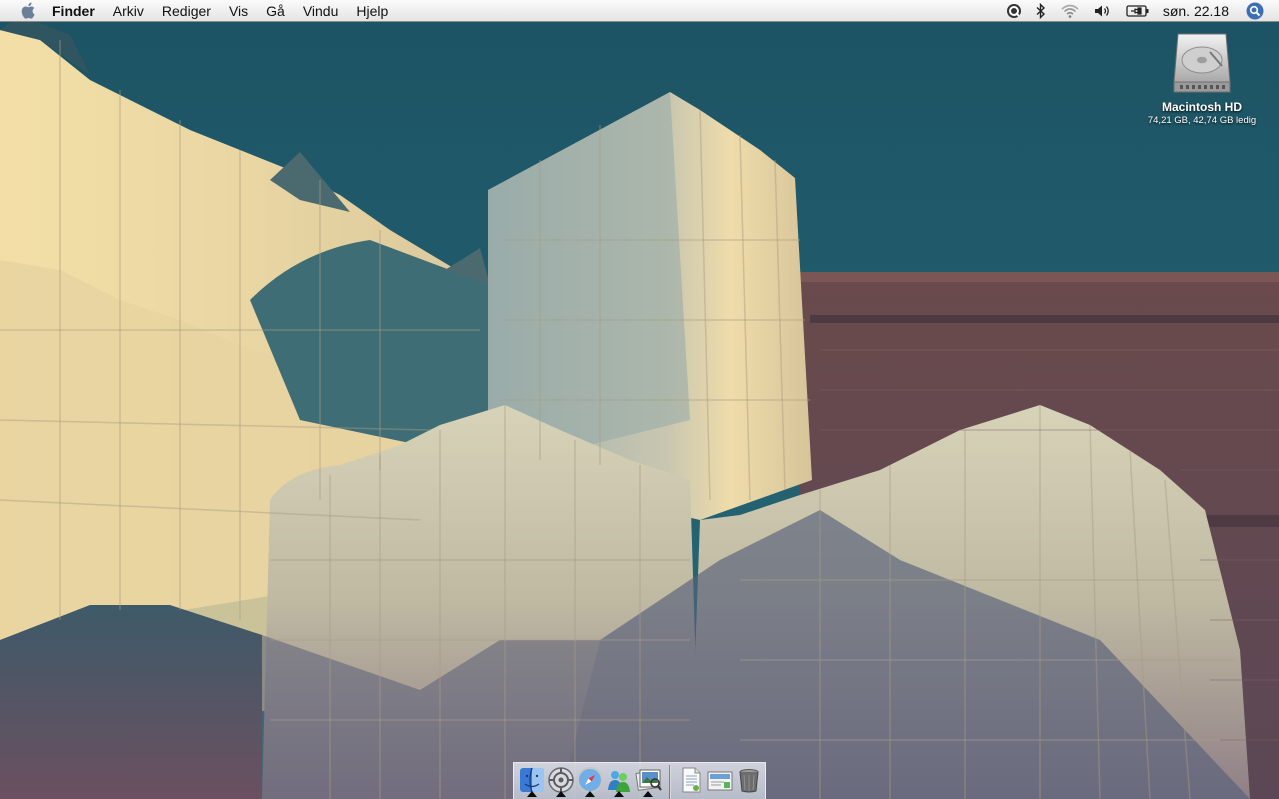  I want to click on apple-menu-icon, so click(28, 11).